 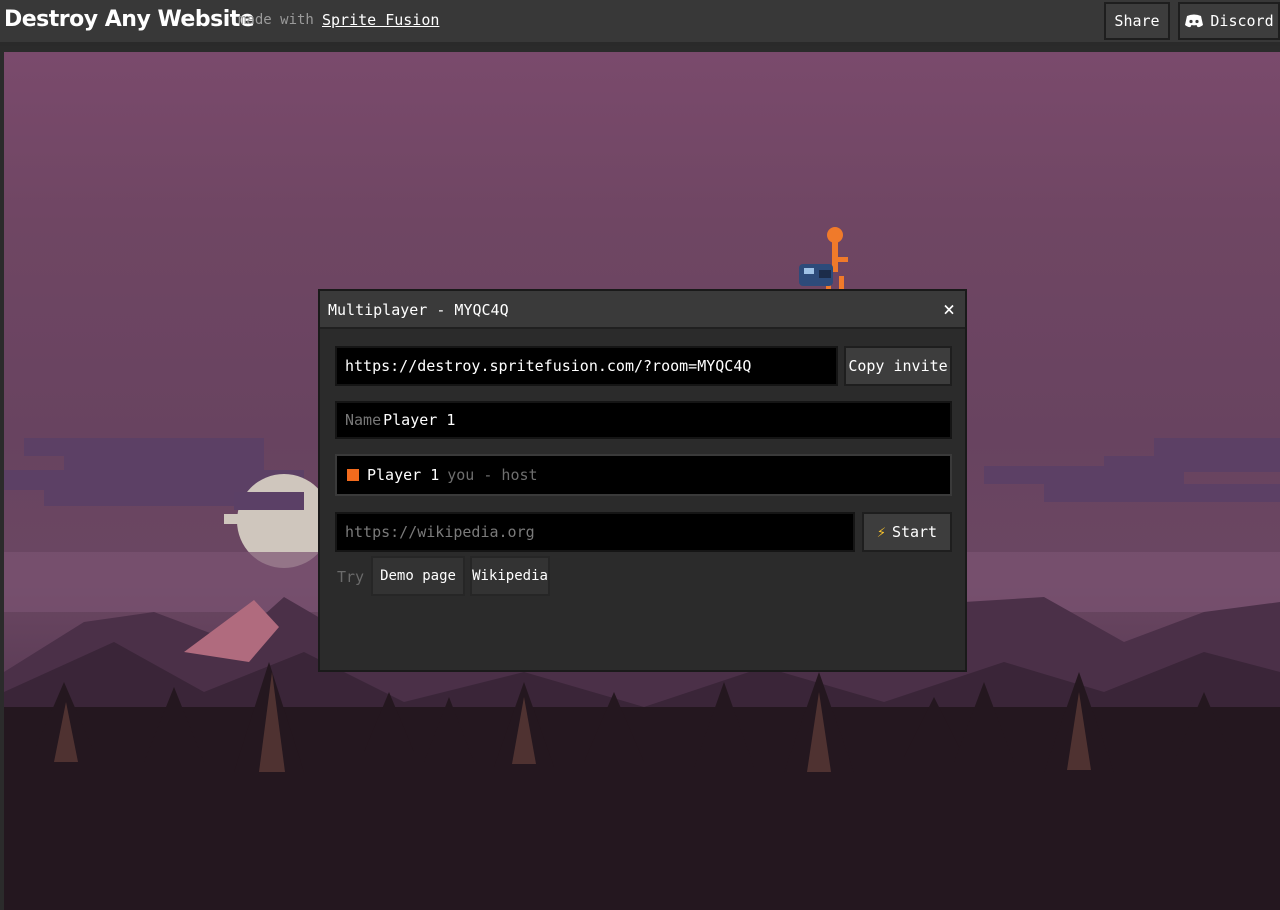 I want to click on website-url-field, so click(x=595, y=532).